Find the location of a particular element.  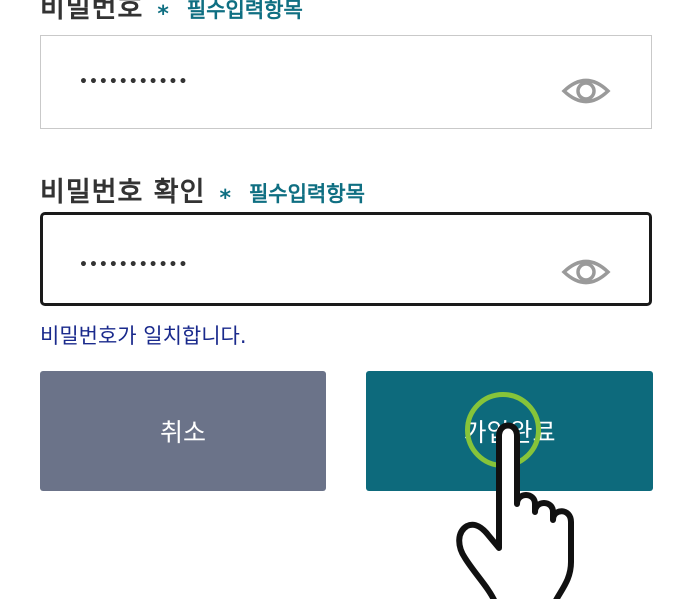

password-match-message: 비밀번호가 일치합니다. is located at coordinates (143, 336).